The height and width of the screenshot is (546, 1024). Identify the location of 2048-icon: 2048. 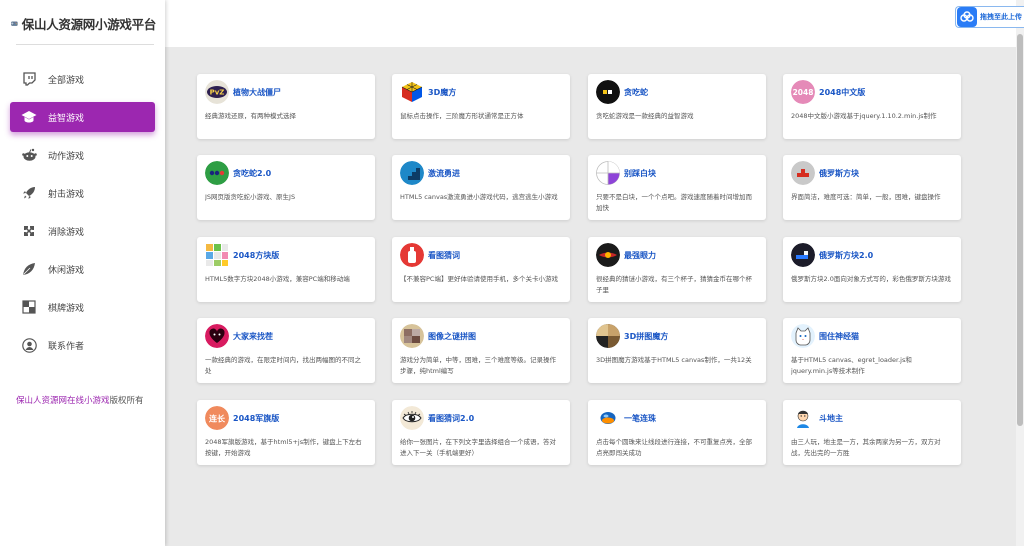
(803, 92).